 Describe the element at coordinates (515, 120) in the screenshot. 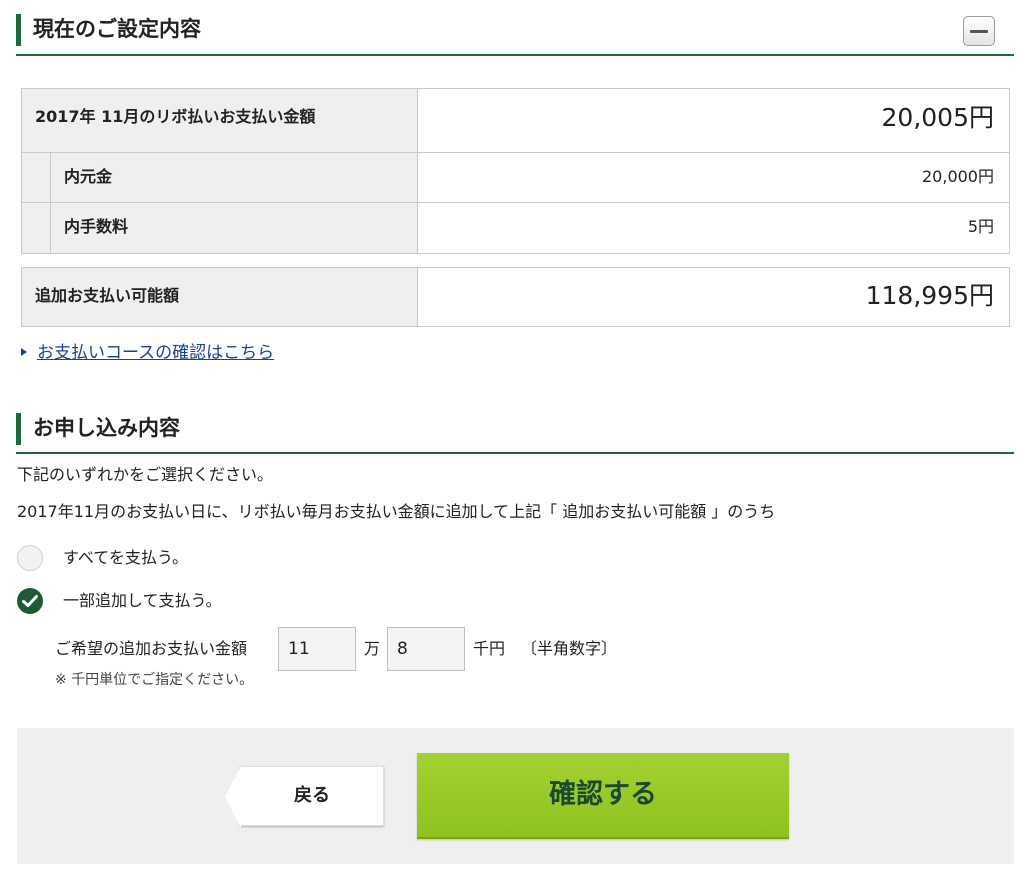

I see `table-row: 2017年 11月のリボ払いお支払い金額 20,005円` at that location.